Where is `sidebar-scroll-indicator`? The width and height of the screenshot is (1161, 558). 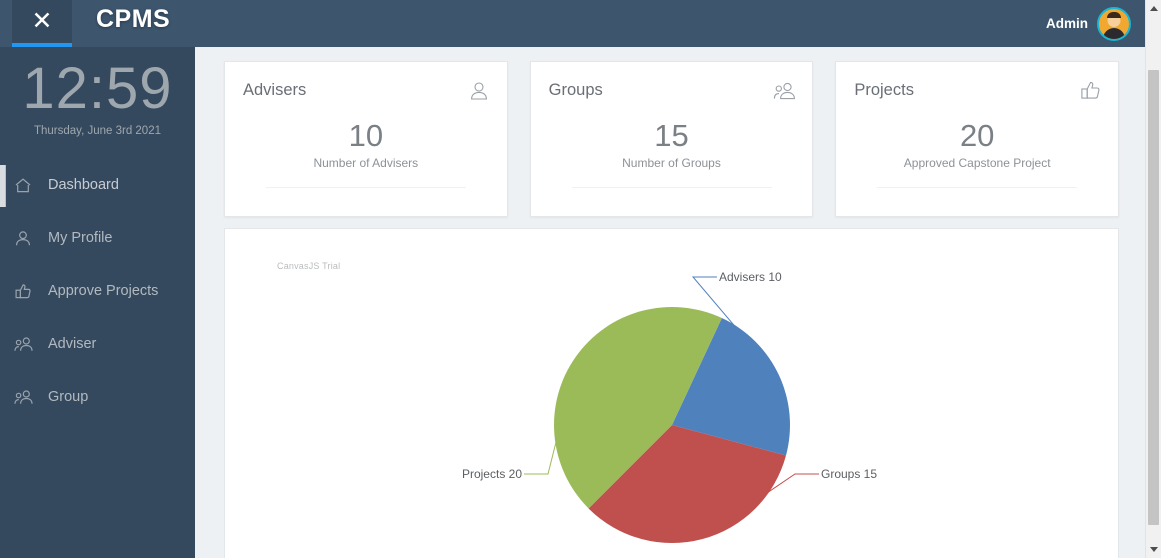
sidebar-scroll-indicator is located at coordinates (3, 186).